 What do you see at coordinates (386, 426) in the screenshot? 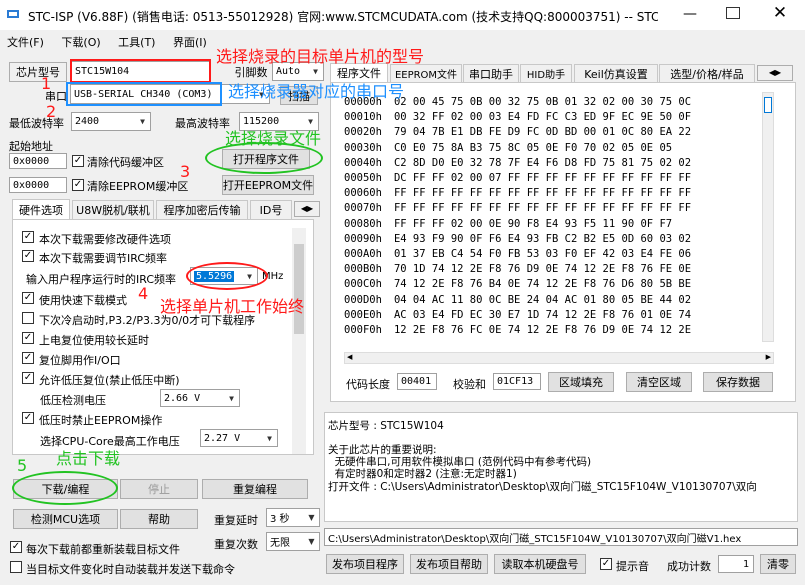
I see `info-line: 芯片型号 : STC15W104` at bounding box center [386, 426].